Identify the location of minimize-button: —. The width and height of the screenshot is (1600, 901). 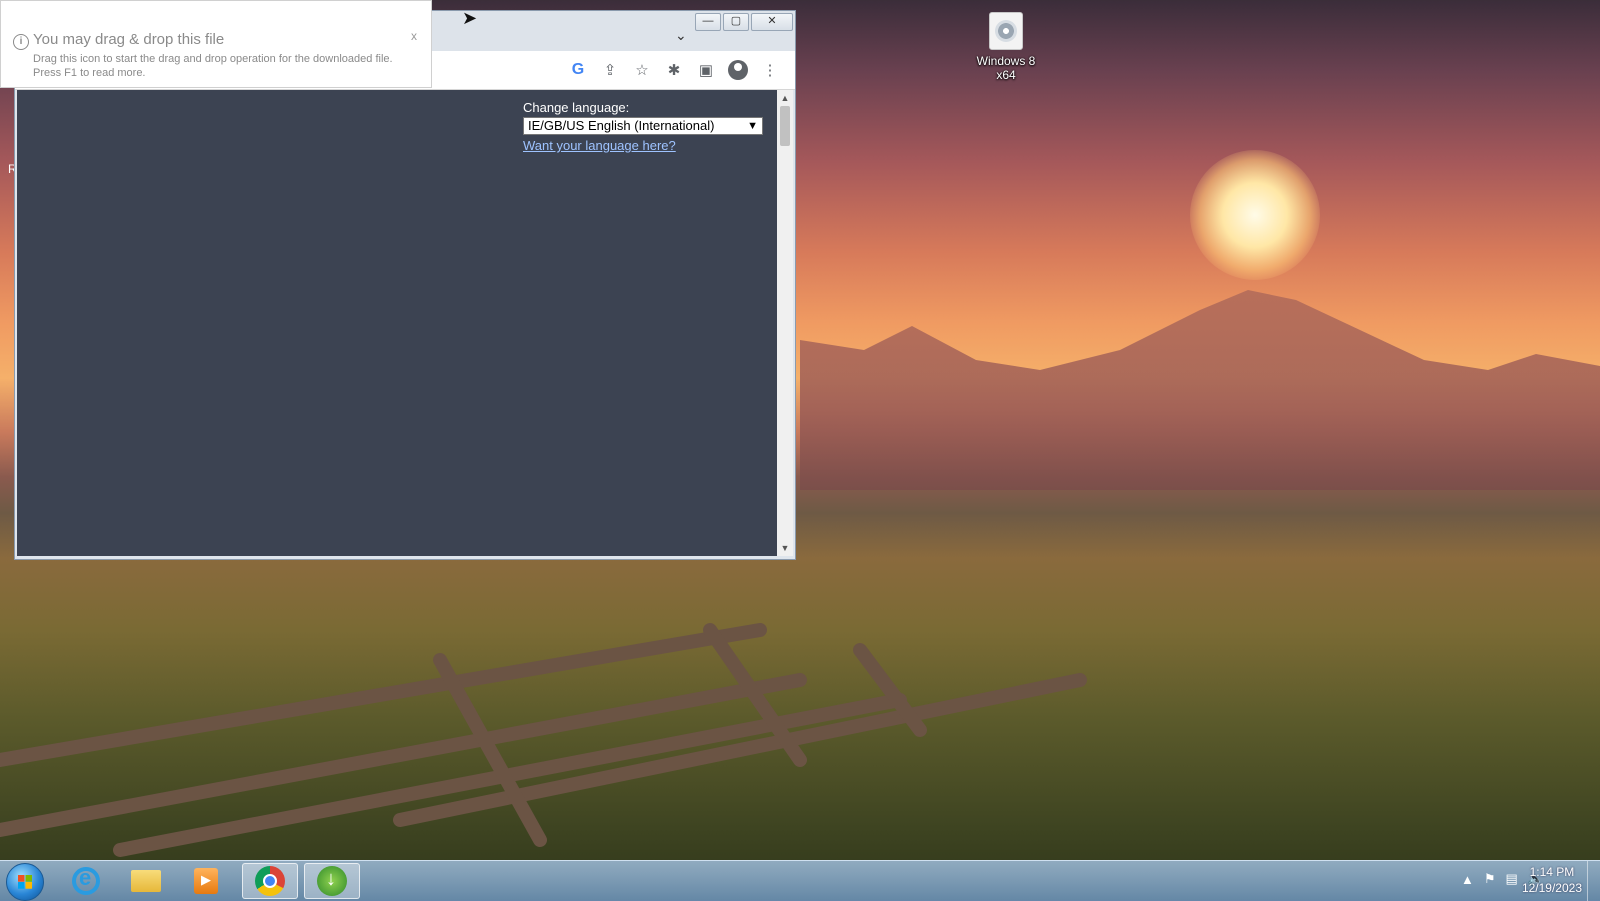
(708, 22).